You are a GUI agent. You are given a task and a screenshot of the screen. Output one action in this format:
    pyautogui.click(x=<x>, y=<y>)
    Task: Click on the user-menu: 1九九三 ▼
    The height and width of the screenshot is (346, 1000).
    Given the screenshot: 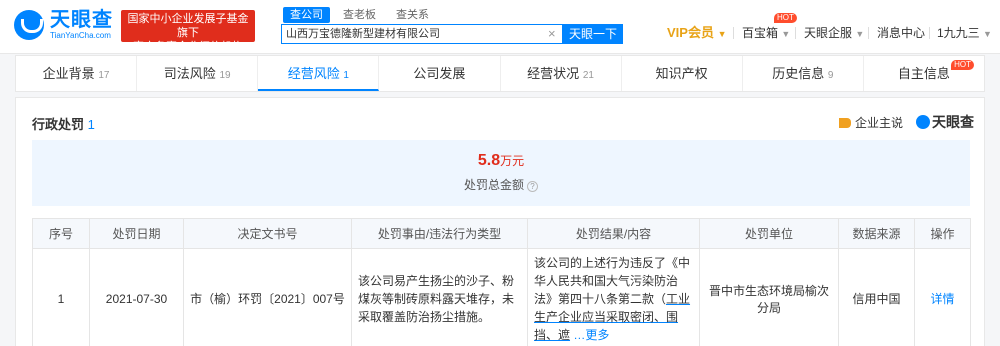 What is the action you would take?
    pyautogui.click(x=964, y=33)
    